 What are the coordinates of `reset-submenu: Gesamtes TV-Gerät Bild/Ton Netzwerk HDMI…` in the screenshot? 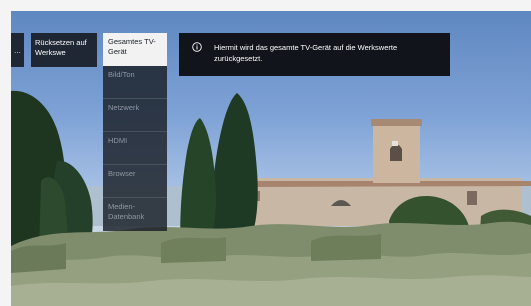 It's located at (135, 132).